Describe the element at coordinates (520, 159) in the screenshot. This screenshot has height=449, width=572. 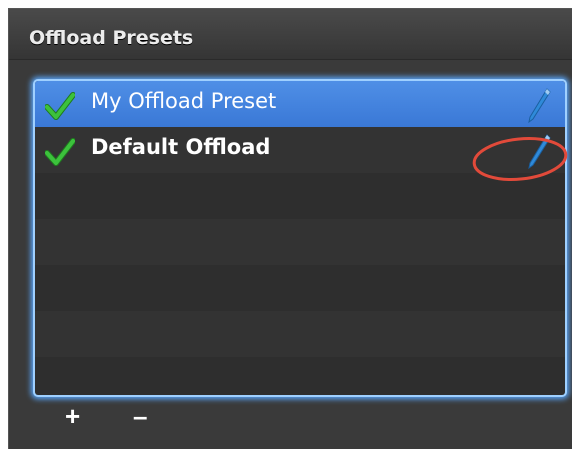
I see `highlight-circle-annotation` at that location.